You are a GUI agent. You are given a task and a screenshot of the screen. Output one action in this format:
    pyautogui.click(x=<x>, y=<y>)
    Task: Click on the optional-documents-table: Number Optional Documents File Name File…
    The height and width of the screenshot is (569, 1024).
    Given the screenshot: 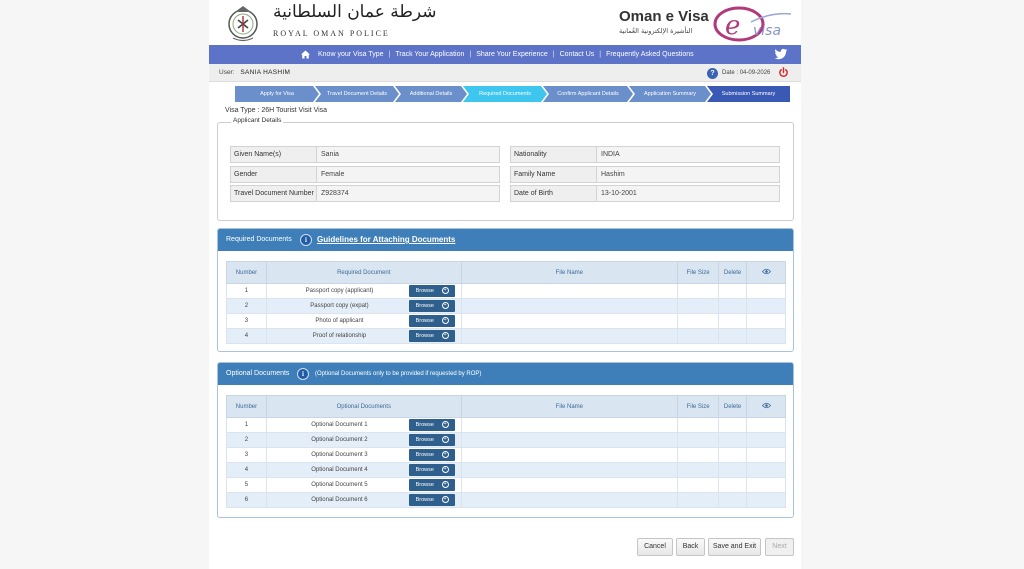 What is the action you would take?
    pyautogui.click(x=506, y=451)
    